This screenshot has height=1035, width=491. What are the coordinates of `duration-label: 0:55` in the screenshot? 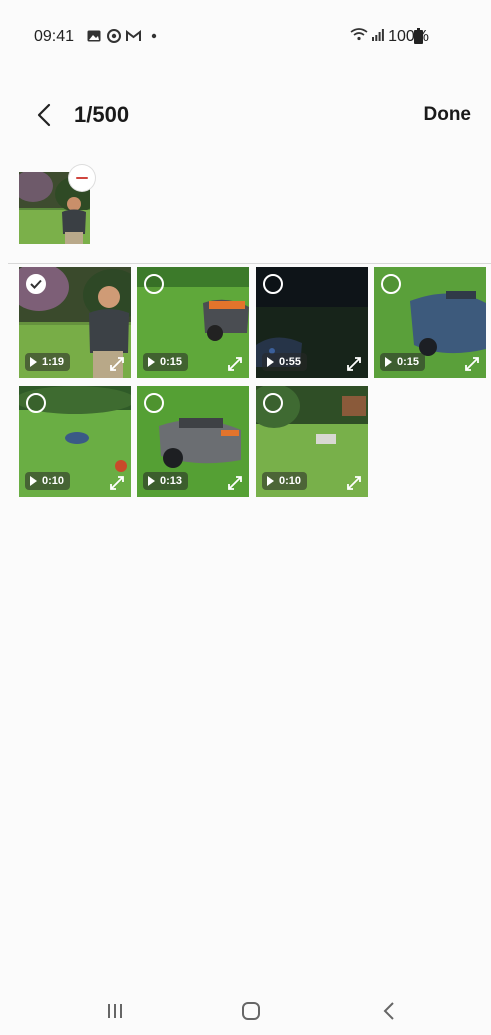 It's located at (290, 362).